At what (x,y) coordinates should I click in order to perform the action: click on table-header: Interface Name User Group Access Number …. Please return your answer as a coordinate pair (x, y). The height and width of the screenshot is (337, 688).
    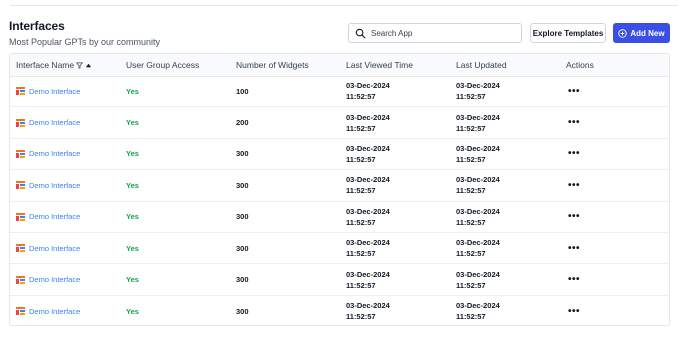
    Looking at the image, I should click on (339, 65).